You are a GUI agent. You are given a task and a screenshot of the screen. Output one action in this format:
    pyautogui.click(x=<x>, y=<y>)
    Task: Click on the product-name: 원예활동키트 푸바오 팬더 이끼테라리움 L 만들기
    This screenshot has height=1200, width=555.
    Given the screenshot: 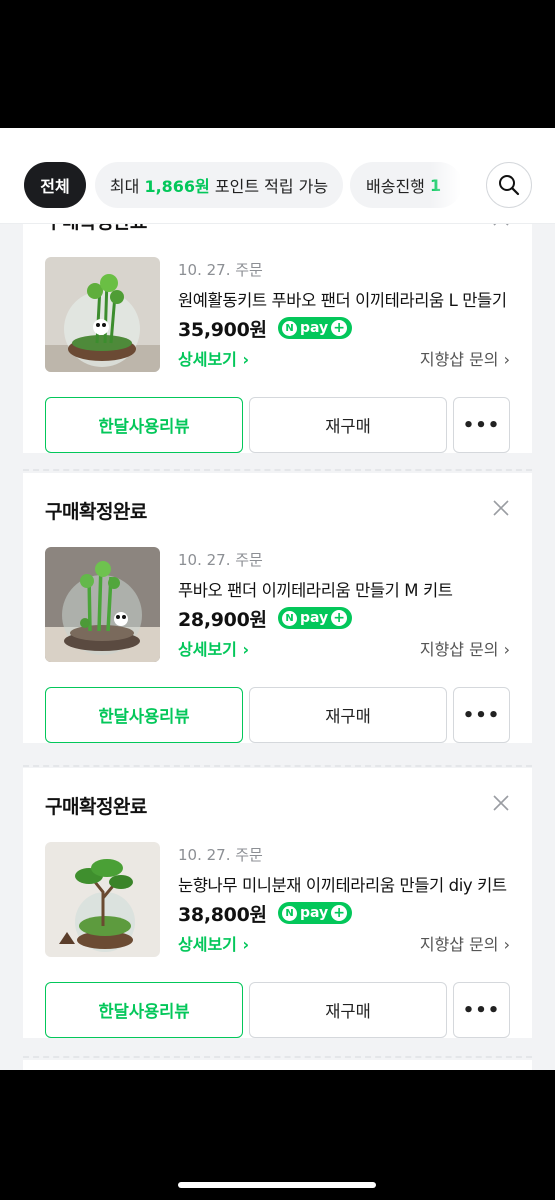 What is the action you would take?
    pyautogui.click(x=344, y=299)
    